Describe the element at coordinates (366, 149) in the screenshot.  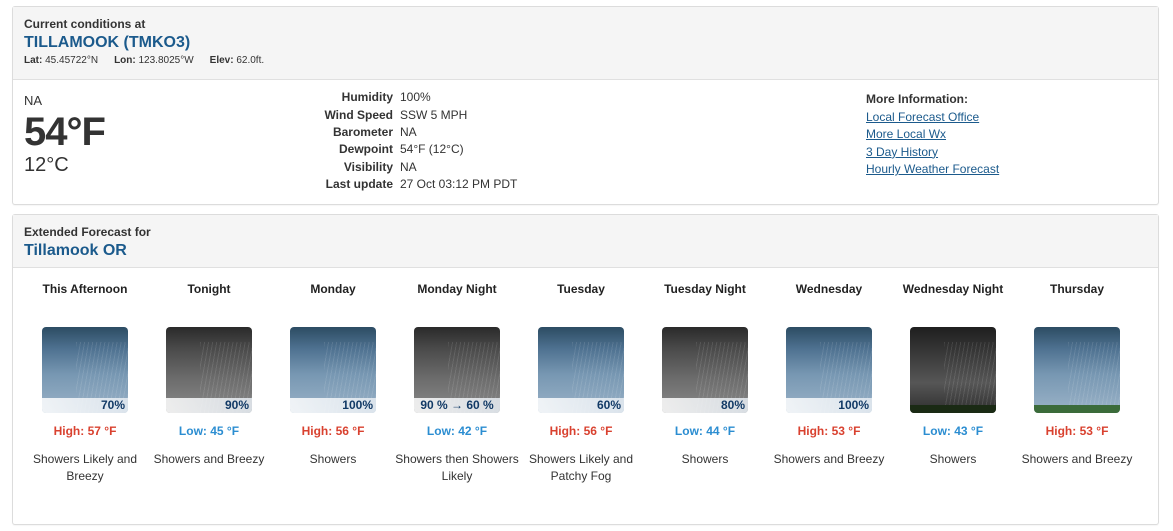
I see `detail-label: Dewpoint` at that location.